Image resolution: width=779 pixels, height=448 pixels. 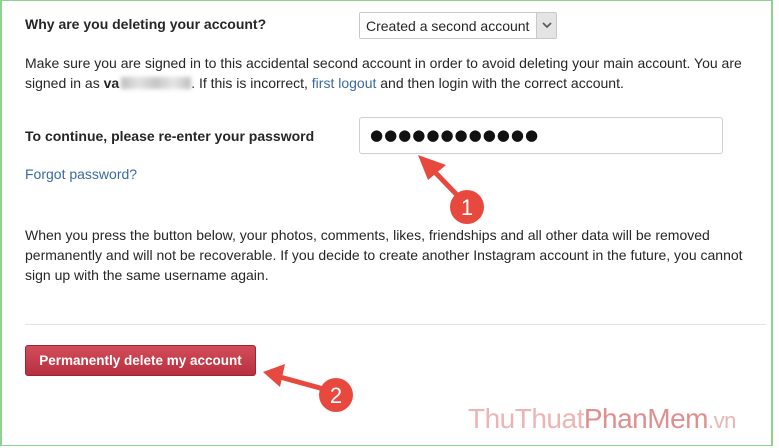 I want to click on watermark-part1: ThuThuat, so click(x=526, y=418).